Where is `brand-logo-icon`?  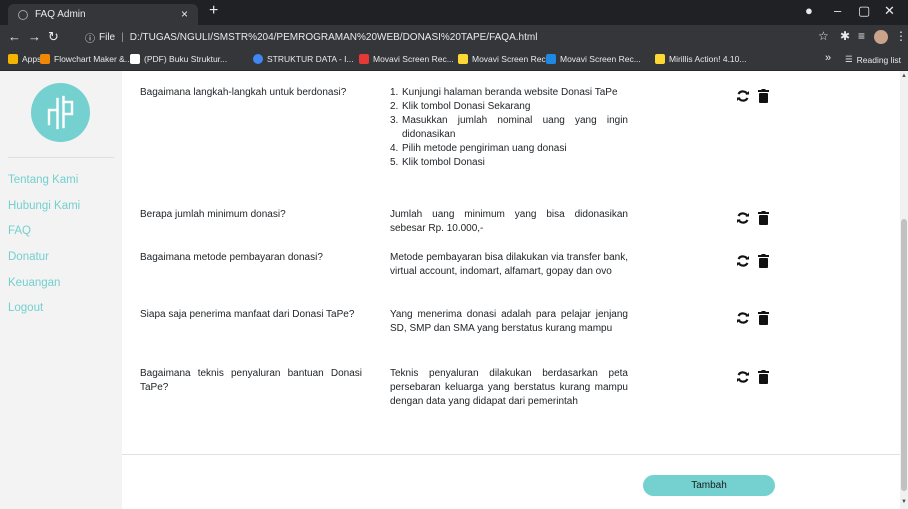
brand-logo-icon is located at coordinates (60, 112).